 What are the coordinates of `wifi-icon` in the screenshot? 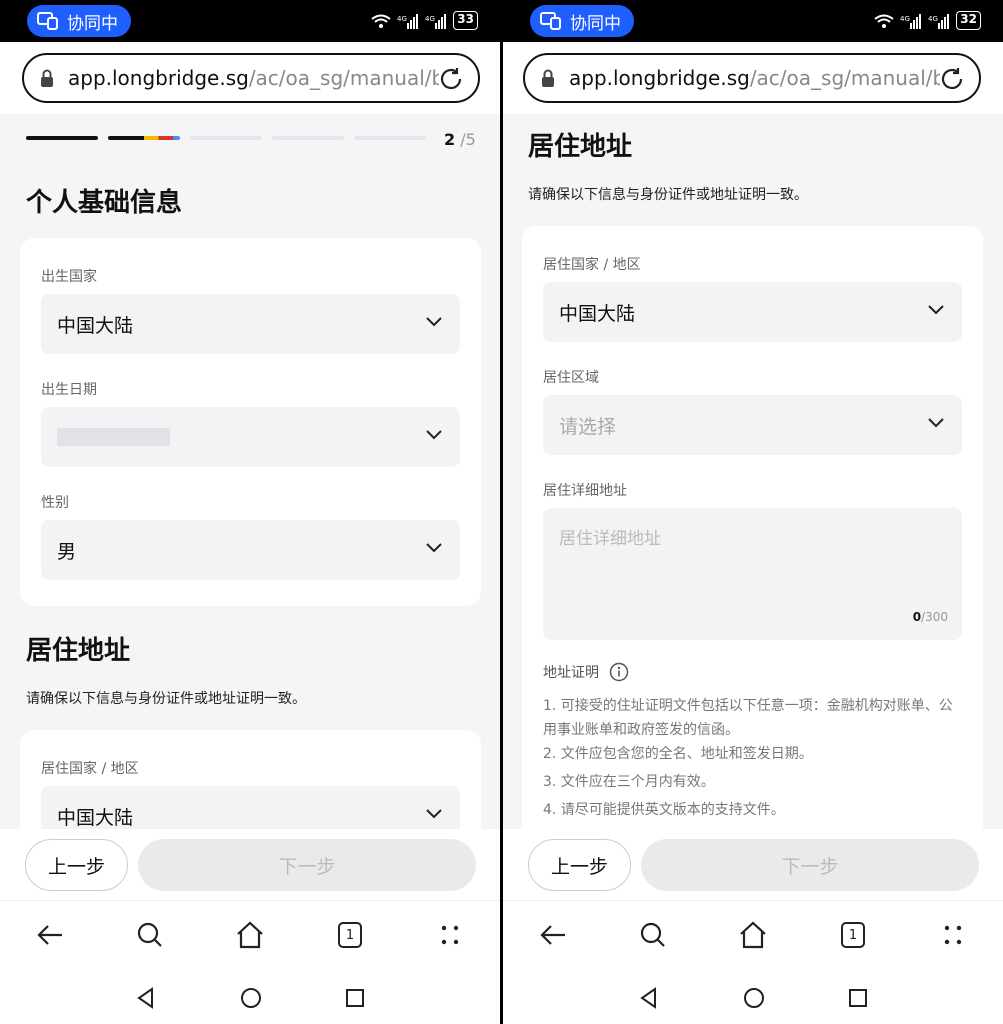 It's located at (381, 21).